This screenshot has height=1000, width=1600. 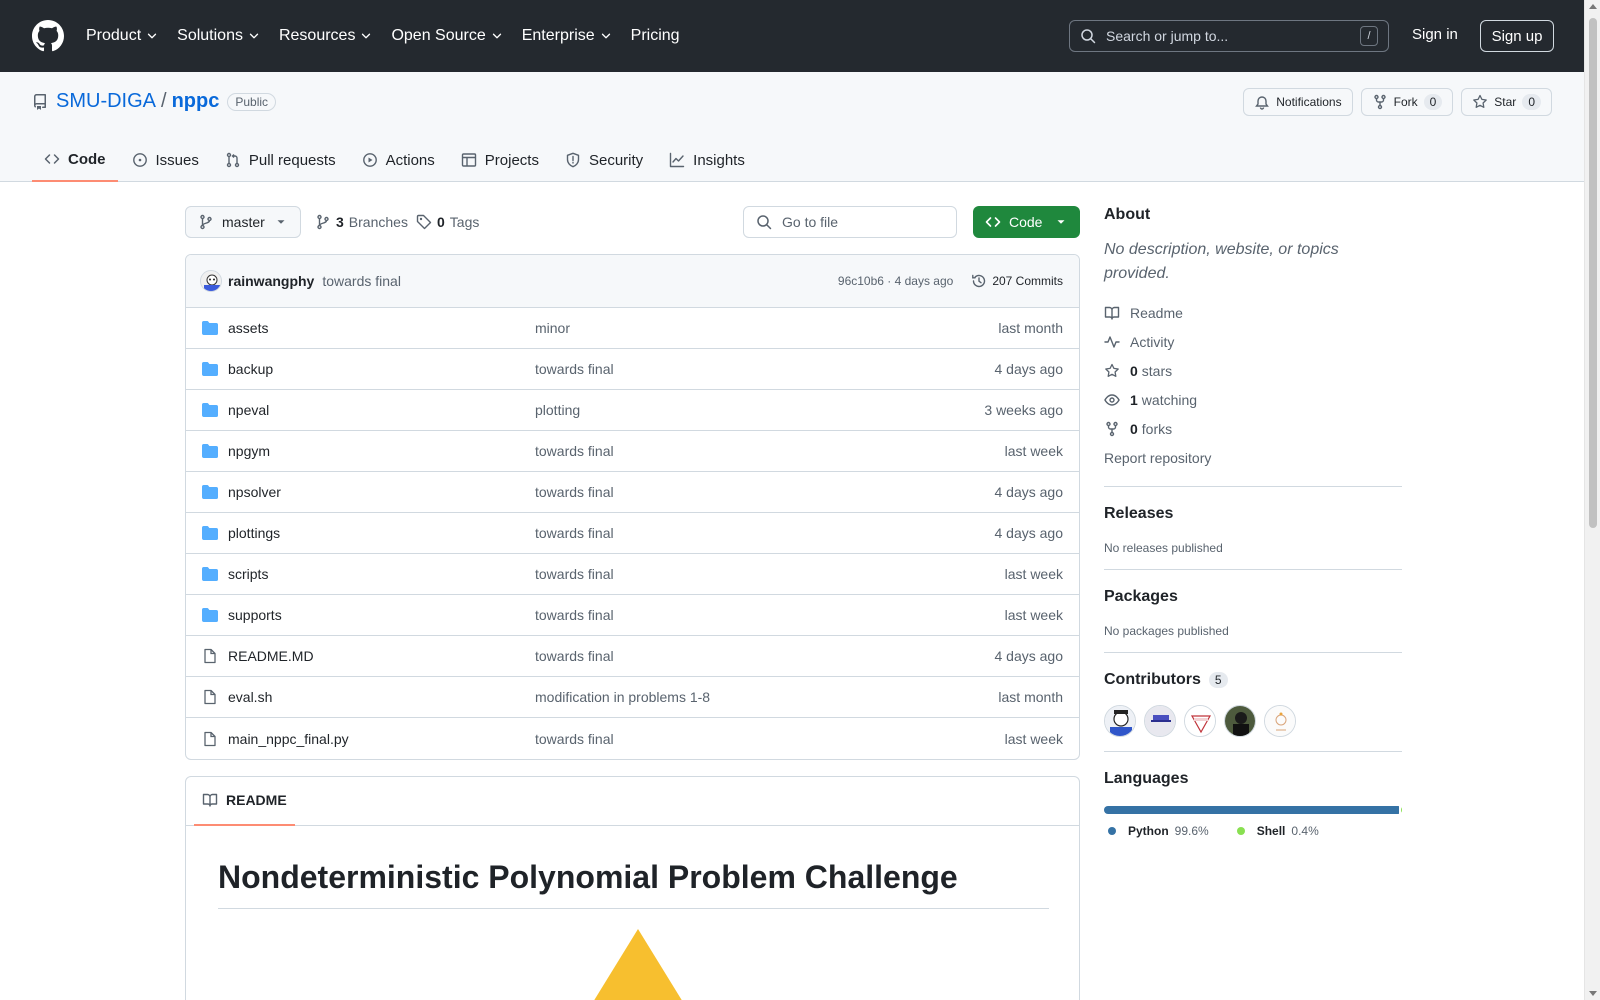 I want to click on file-name-label: supports, so click(x=255, y=615).